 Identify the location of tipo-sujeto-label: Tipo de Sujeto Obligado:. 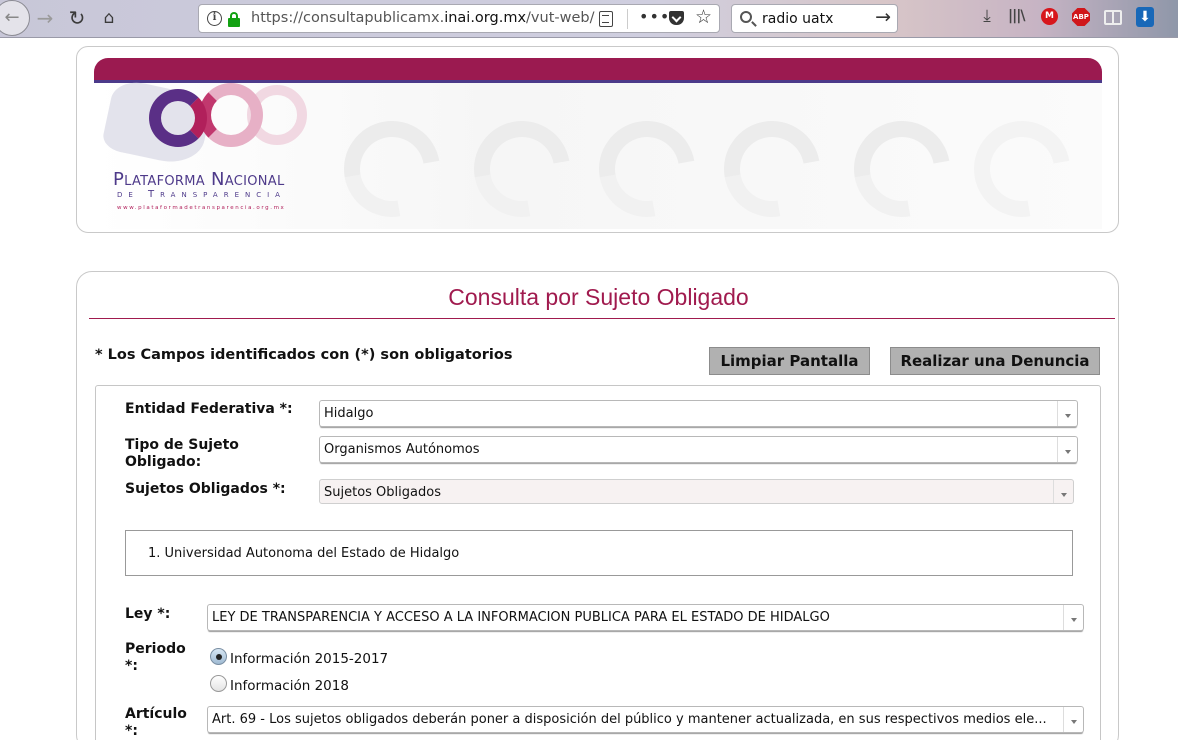
(182, 453).